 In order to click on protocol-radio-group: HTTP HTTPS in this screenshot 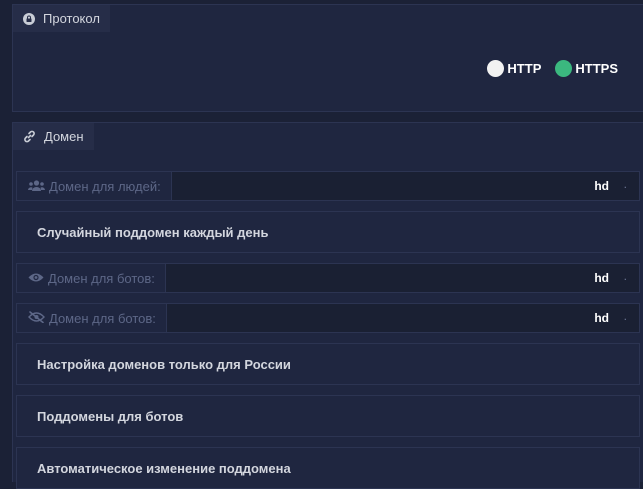, I will do `click(552, 68)`.